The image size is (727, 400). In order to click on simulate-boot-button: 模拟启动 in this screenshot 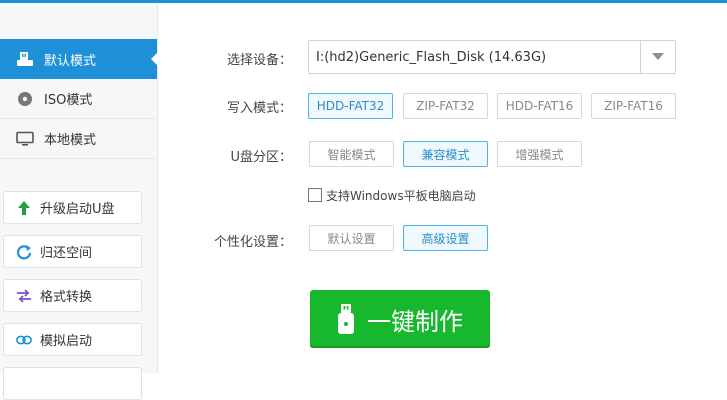, I will do `click(72, 339)`.